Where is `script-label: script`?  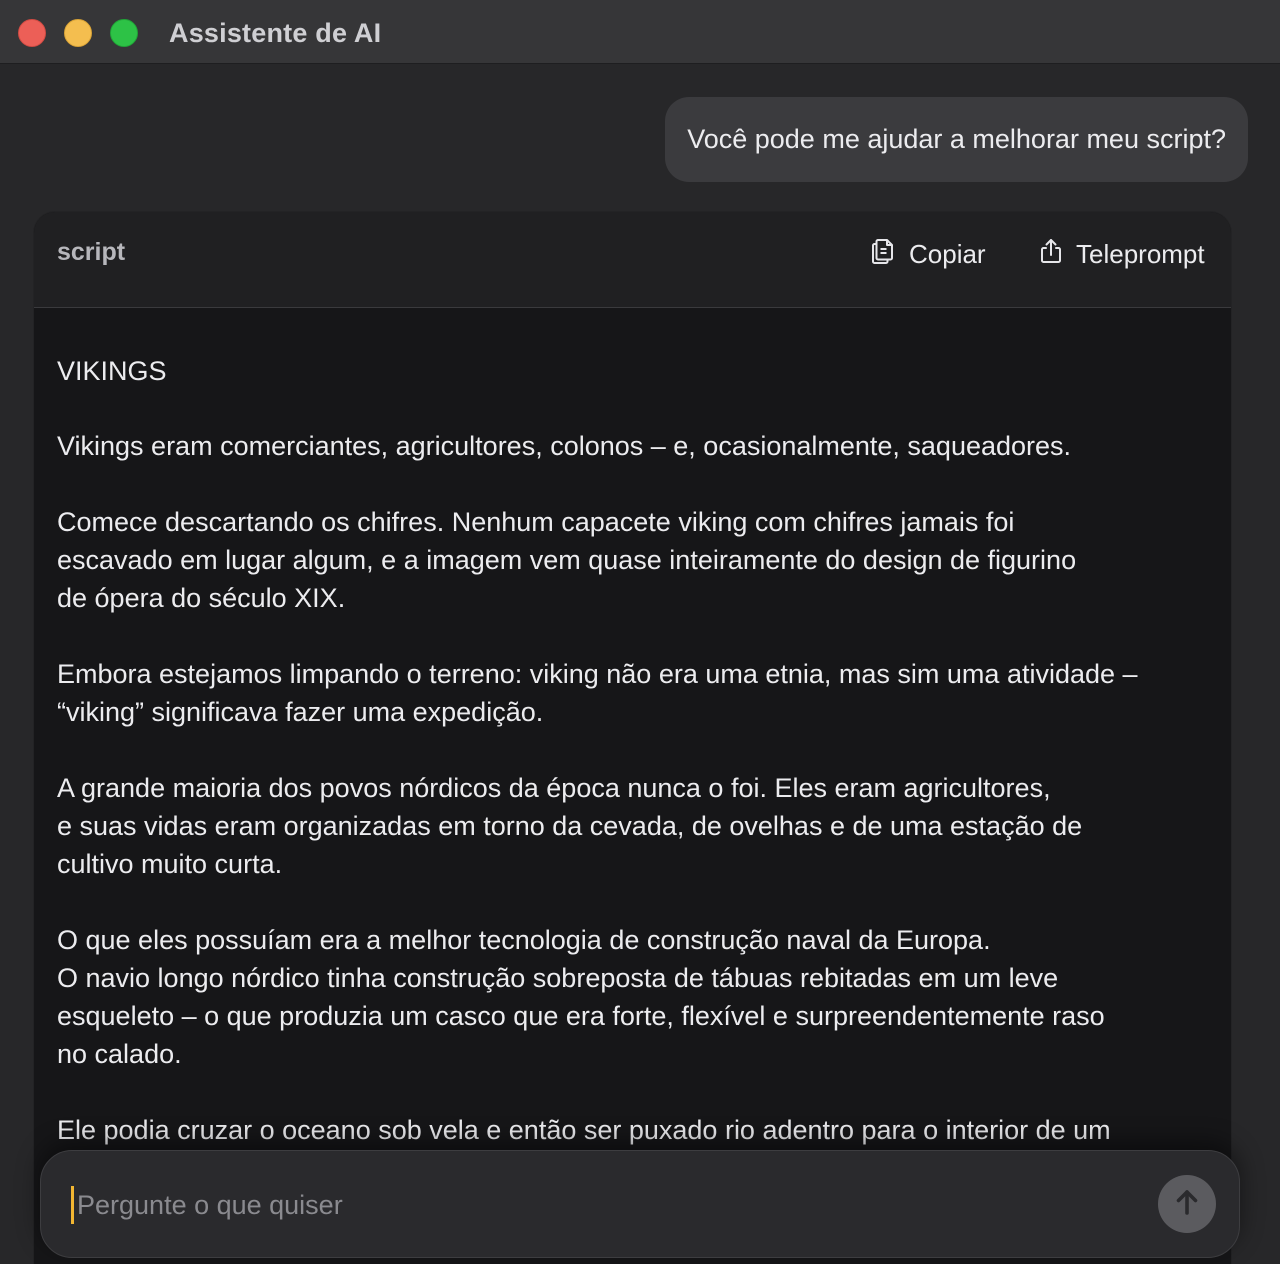 script-label: script is located at coordinates (91, 252).